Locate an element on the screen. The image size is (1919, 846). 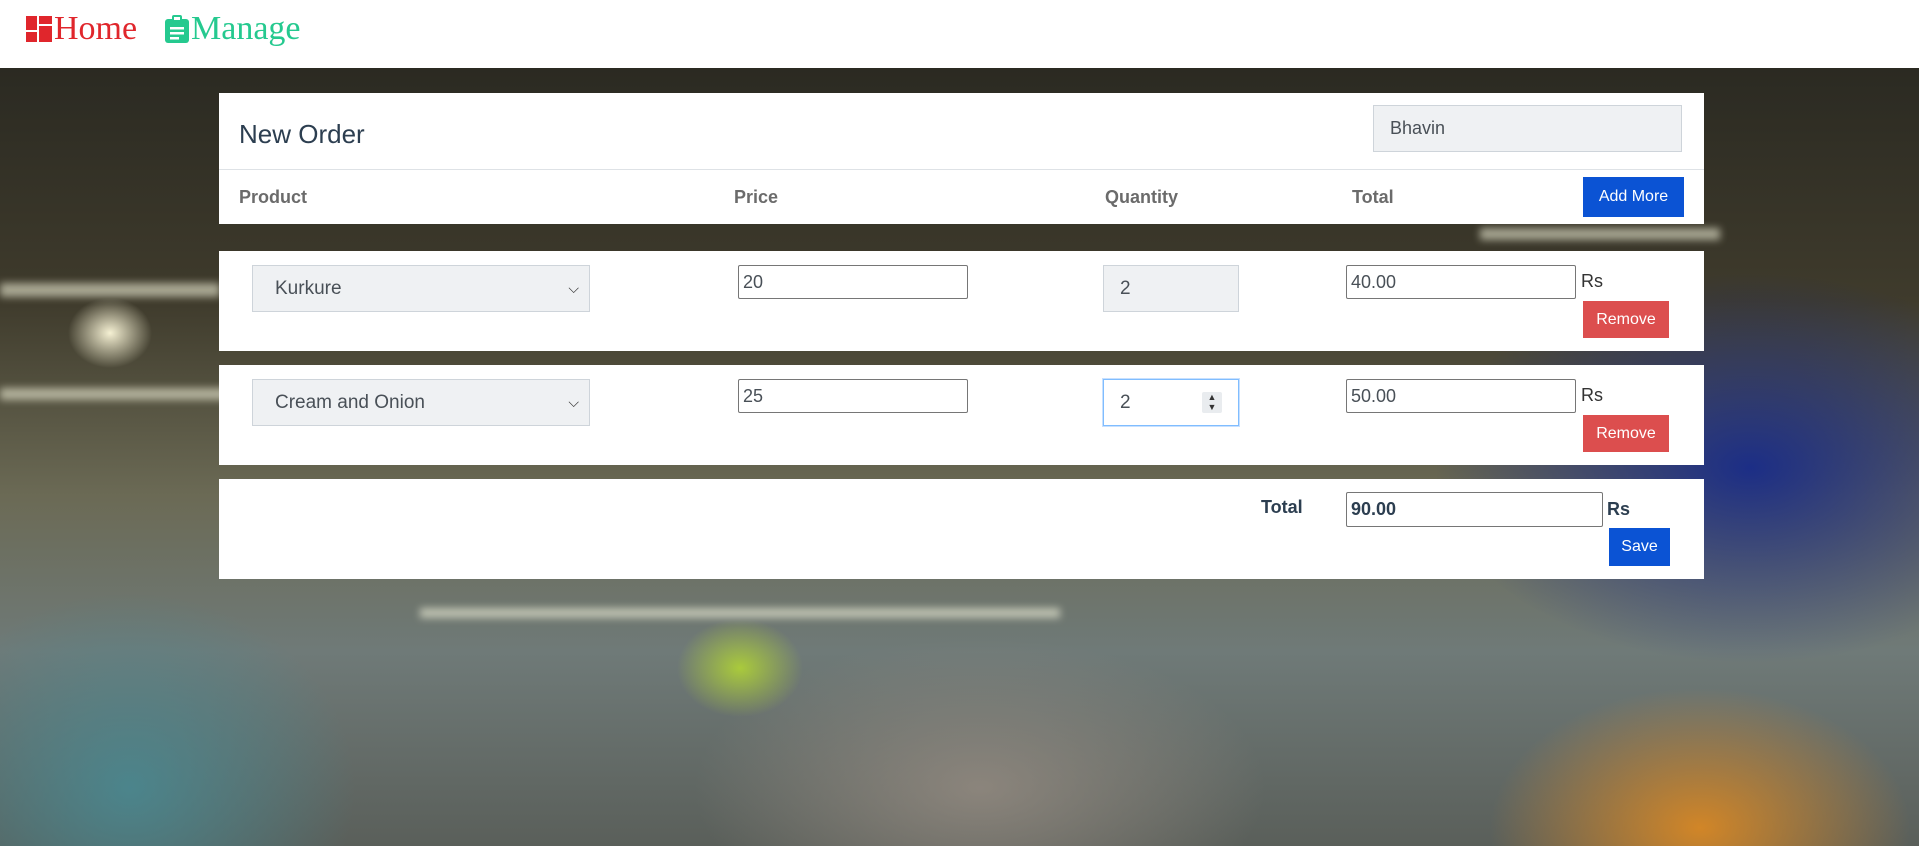
nav-home-link: Home is located at coordinates (81, 29).